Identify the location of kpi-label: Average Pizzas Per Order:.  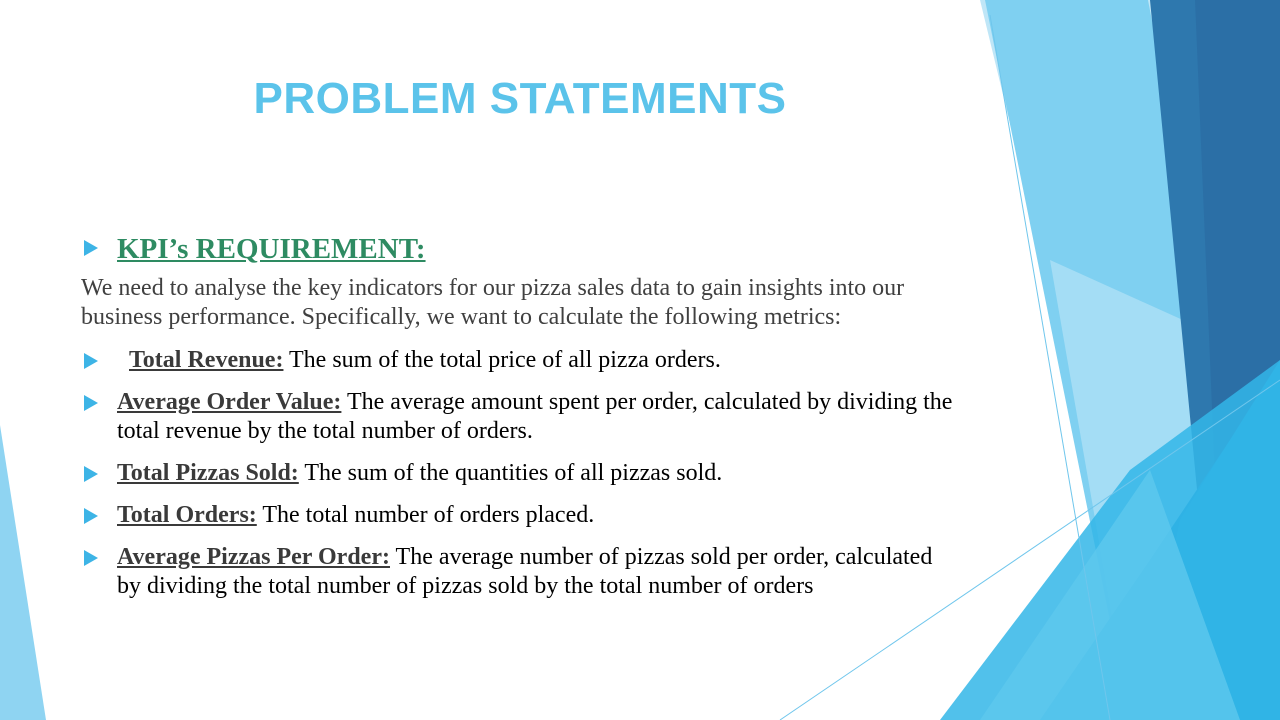
(253, 557).